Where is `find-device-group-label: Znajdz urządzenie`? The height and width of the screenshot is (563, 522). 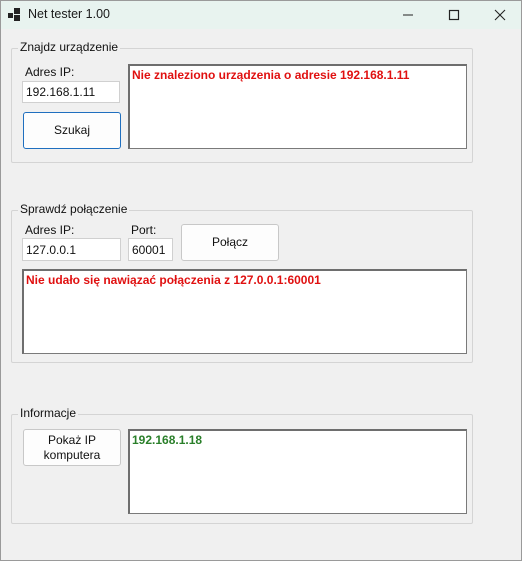
find-device-group-label: Znajdz urządzenie is located at coordinates (69, 47).